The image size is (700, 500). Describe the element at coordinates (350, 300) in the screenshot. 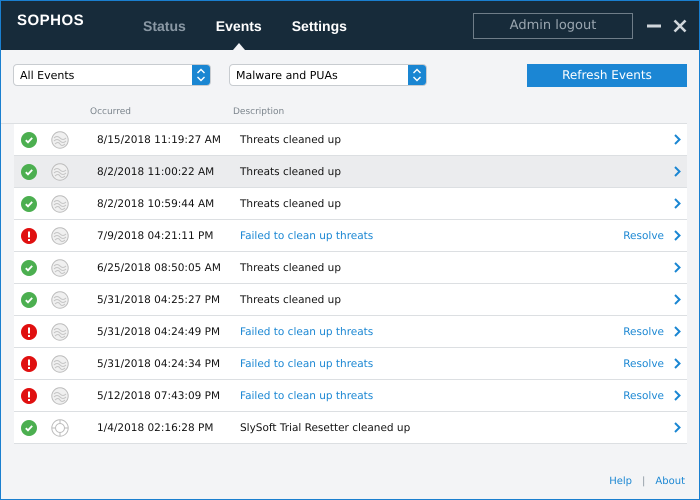

I see `event-row: 5/31/2018 04:25:27 PM Threats cleaned up` at that location.